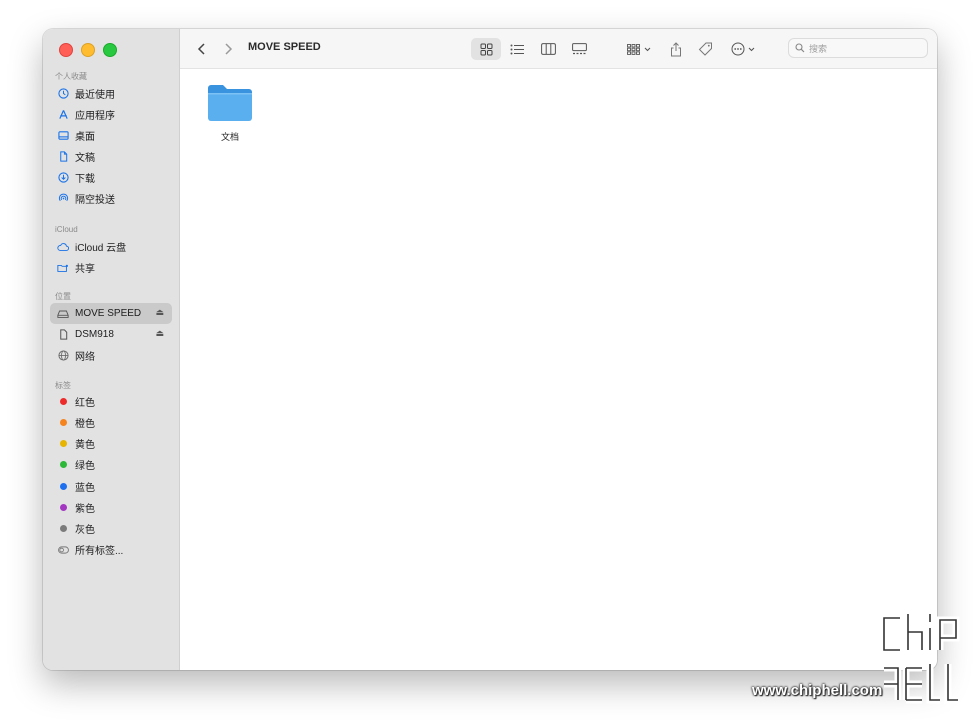 This screenshot has width=980, height=726. I want to click on sidebar-item-label: 共享, so click(85, 269).